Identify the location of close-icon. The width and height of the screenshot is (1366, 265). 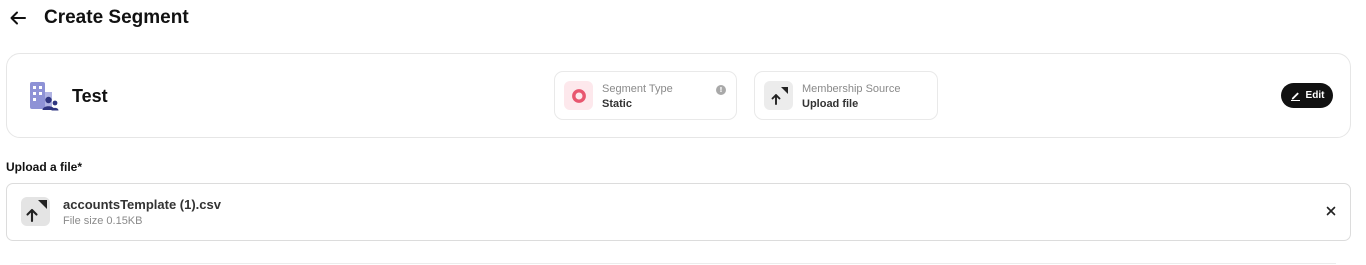
(1331, 211).